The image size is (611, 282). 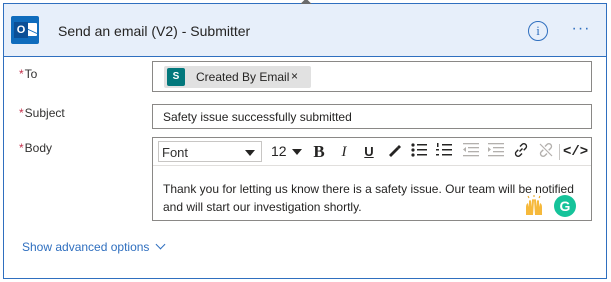 I want to click on decrease-indent-icon, so click(x=471, y=150).